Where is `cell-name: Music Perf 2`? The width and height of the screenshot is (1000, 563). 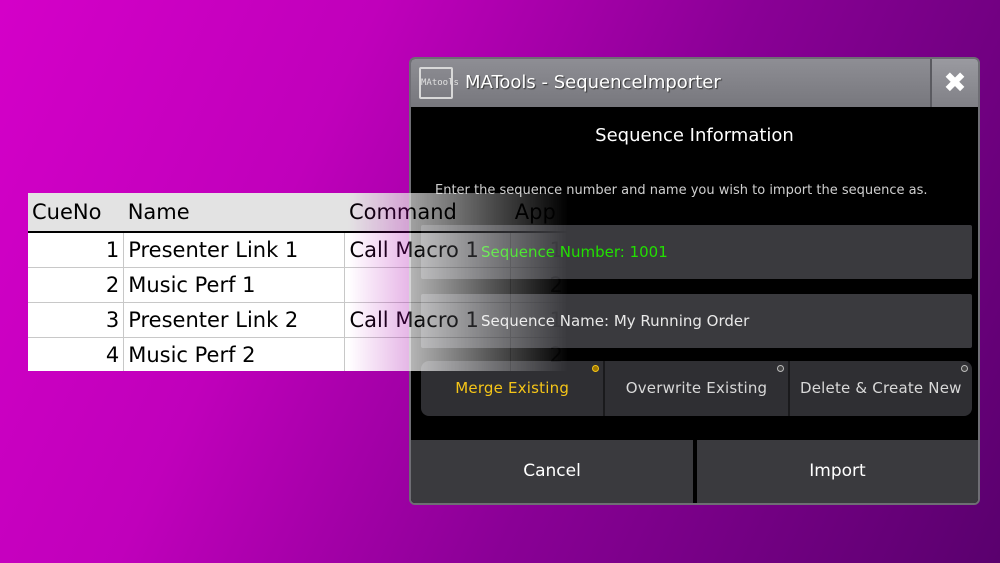 cell-name: Music Perf 2 is located at coordinates (234, 355).